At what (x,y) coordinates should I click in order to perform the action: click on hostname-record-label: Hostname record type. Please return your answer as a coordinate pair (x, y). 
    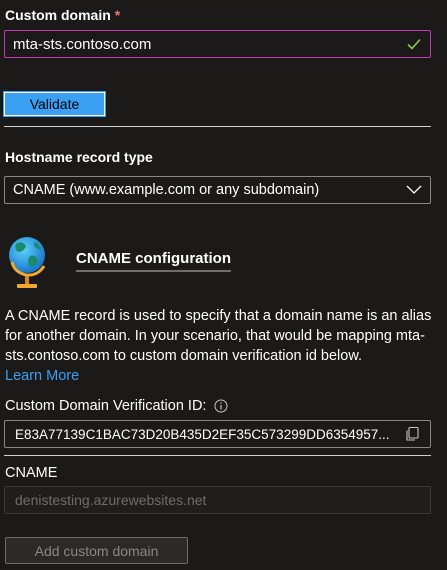
    Looking at the image, I should click on (79, 157).